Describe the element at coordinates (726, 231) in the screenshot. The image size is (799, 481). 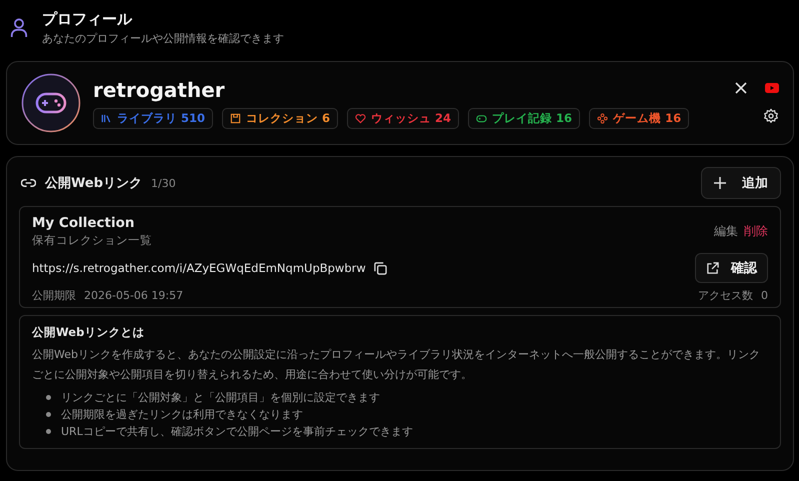
I see `edit-link: 編集` at that location.